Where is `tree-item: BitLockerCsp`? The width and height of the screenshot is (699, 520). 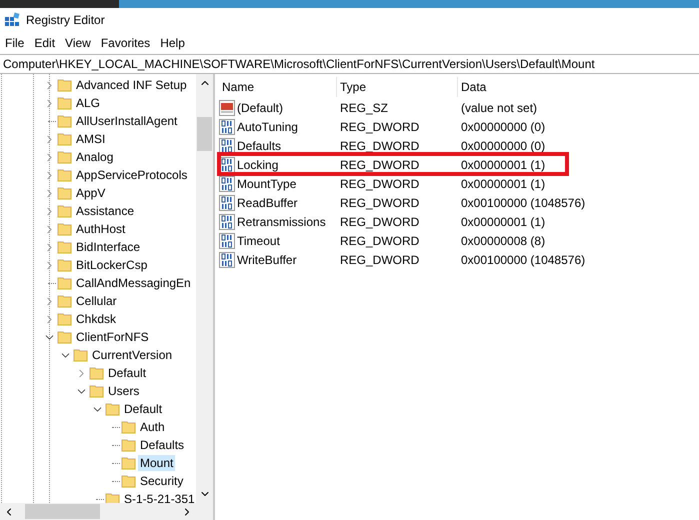 tree-item: BitLockerCsp is located at coordinates (112, 265).